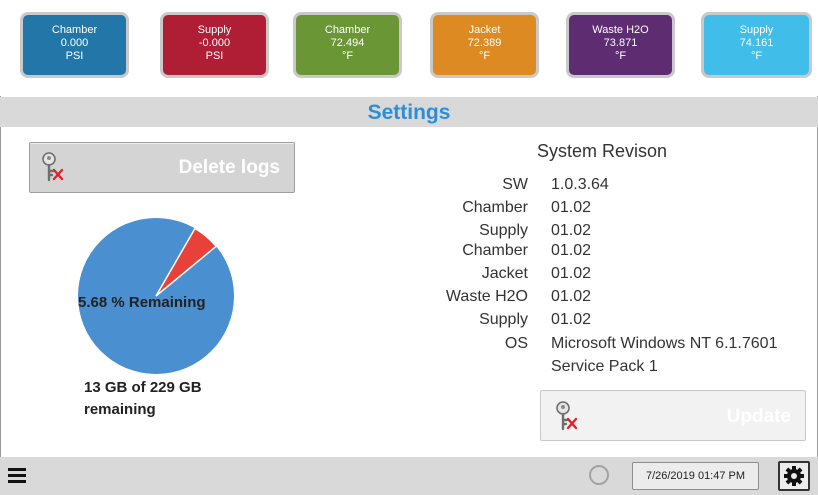 The height and width of the screenshot is (495, 818). Describe the element at coordinates (409, 112) in the screenshot. I see `page-title: Settings` at that location.